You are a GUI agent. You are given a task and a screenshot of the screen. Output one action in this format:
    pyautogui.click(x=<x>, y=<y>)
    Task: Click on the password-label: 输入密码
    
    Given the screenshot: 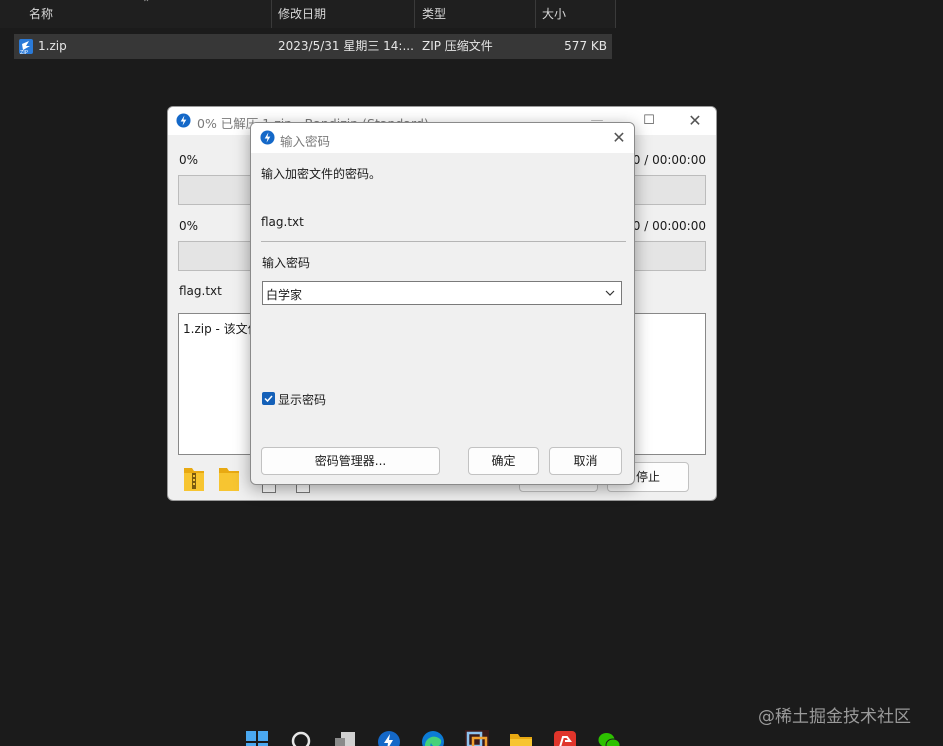 What is the action you would take?
    pyautogui.click(x=286, y=263)
    